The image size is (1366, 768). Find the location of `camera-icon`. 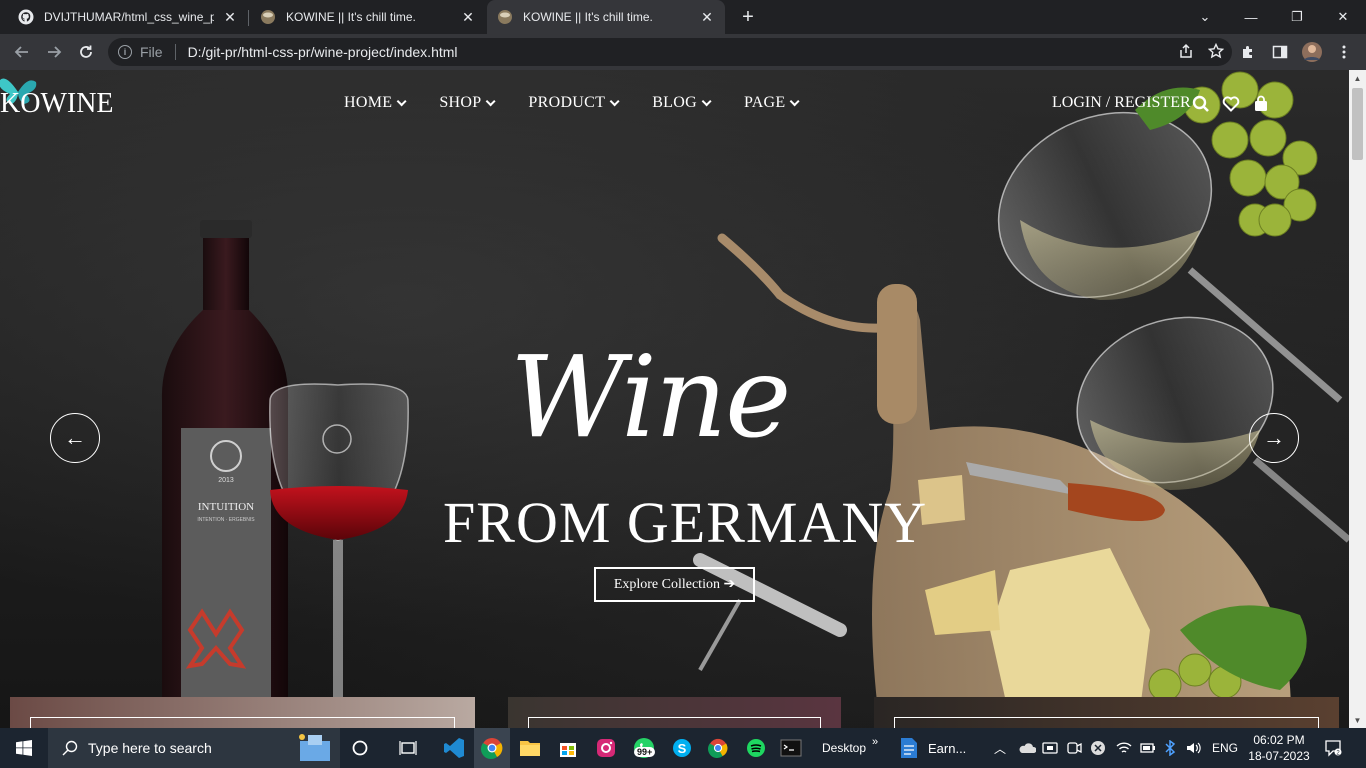

camera-icon is located at coordinates (1074, 748).